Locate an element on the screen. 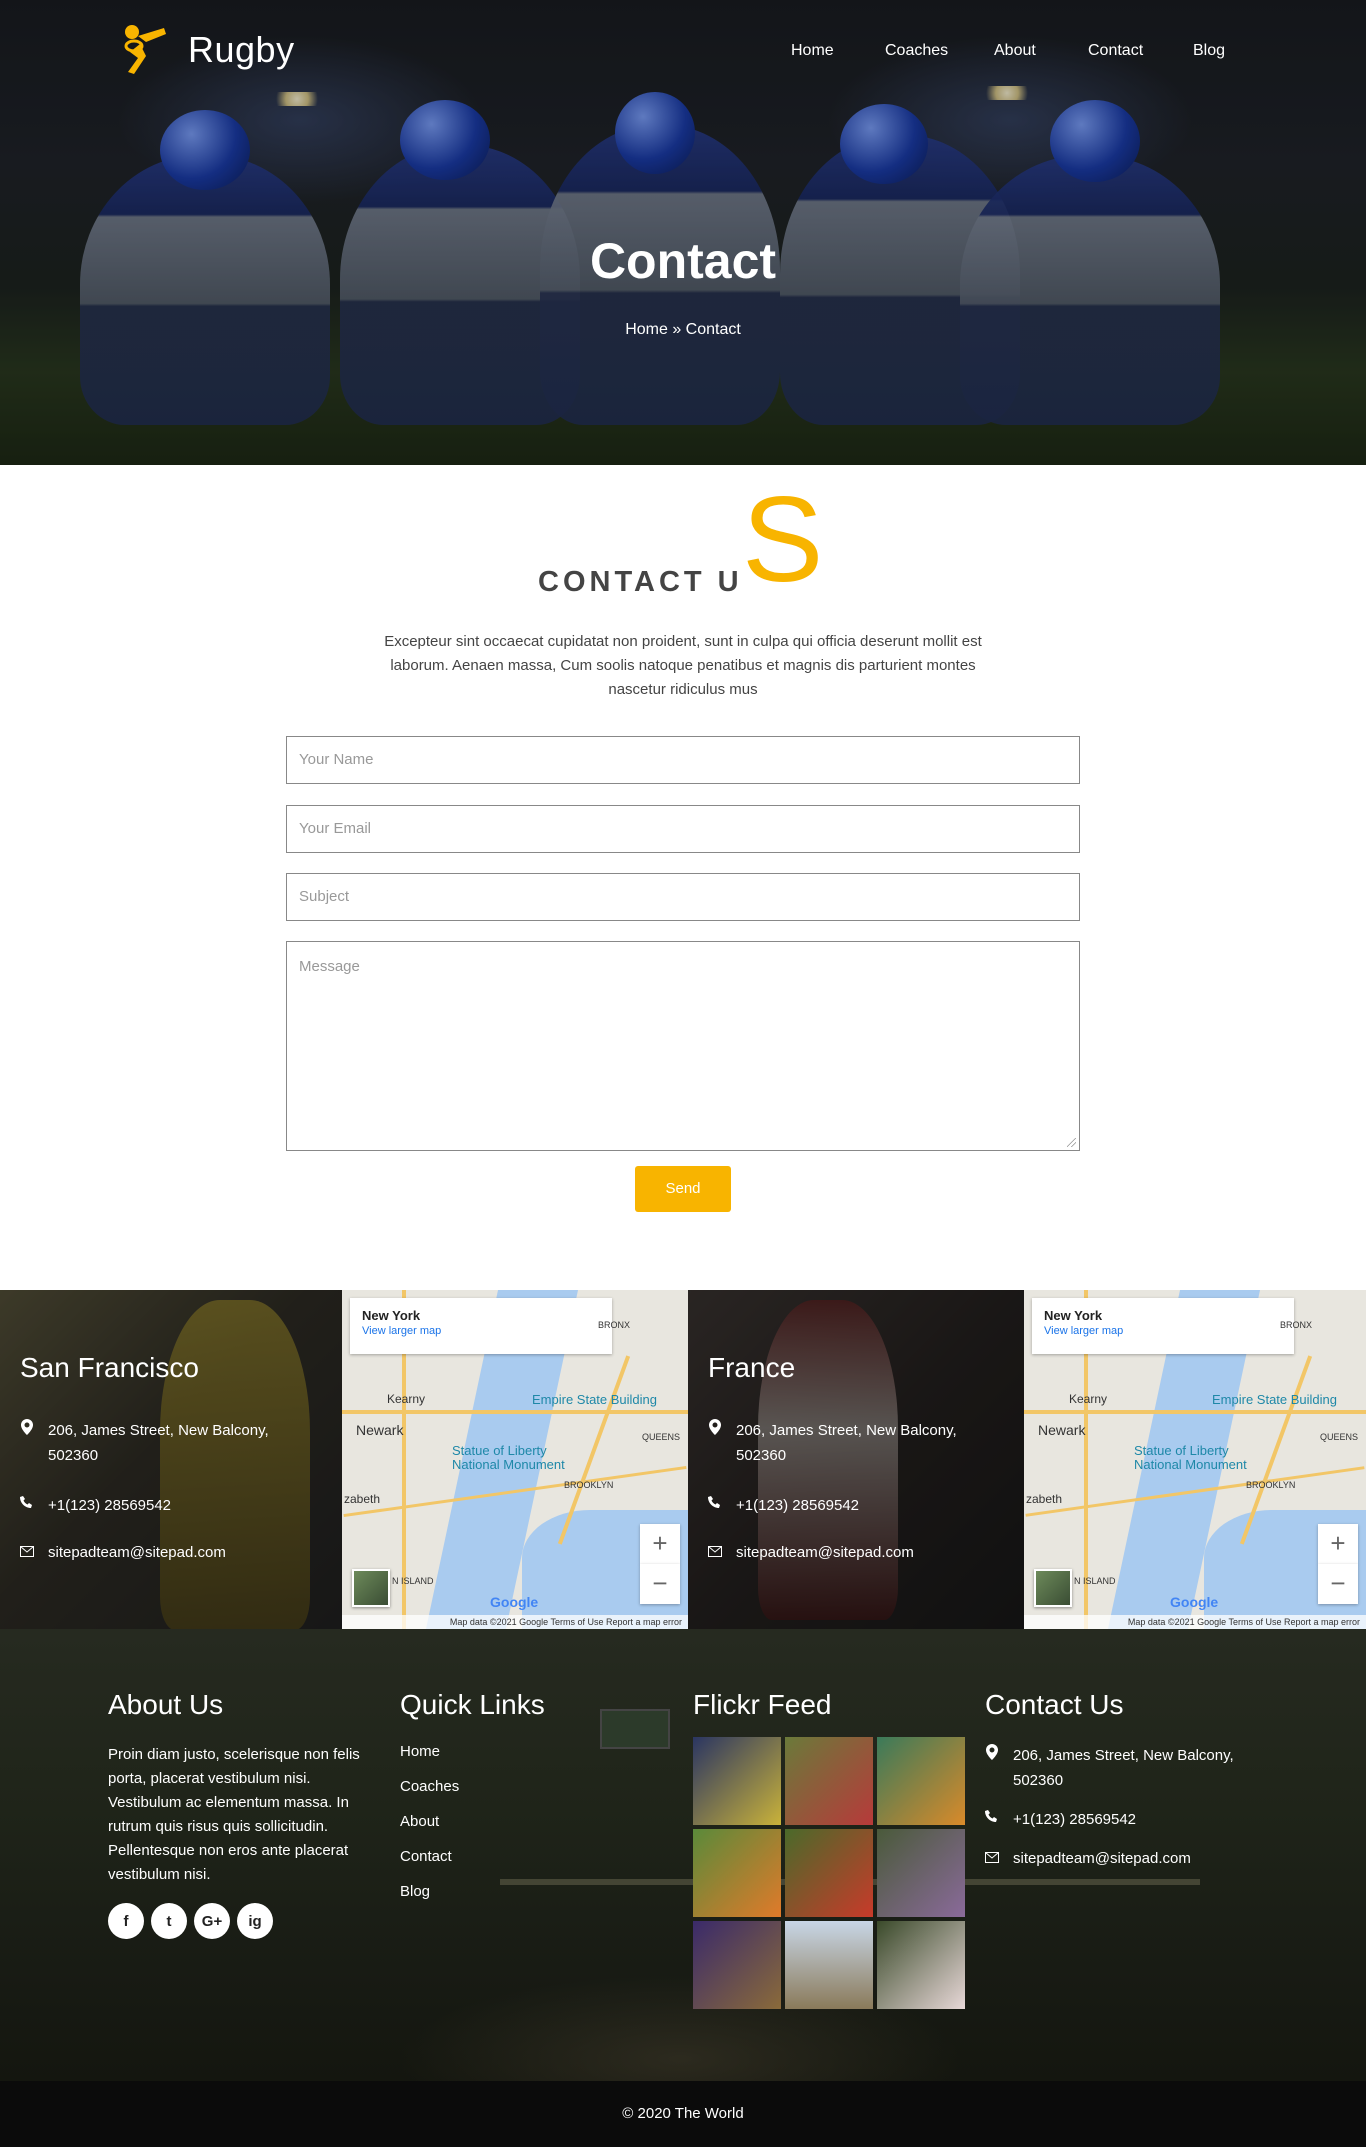 The height and width of the screenshot is (2147, 1366). footer-phone-text: +1(123) 28569542 is located at coordinates (1074, 1819).